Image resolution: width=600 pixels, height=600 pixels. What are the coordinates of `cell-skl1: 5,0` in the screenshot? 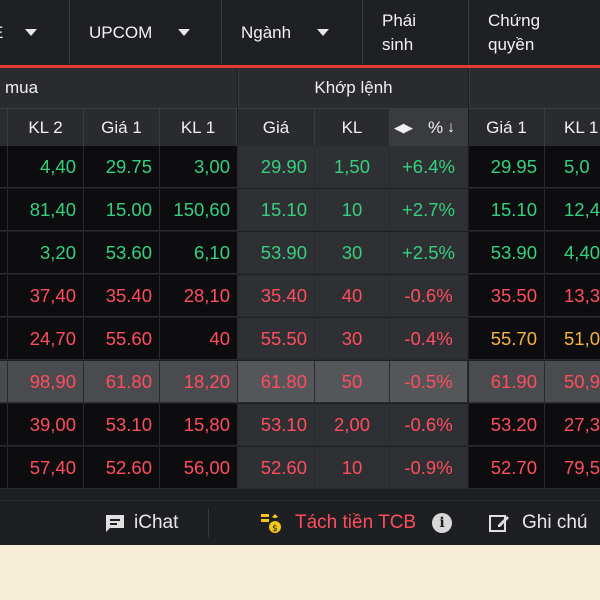 It's located at (572, 167).